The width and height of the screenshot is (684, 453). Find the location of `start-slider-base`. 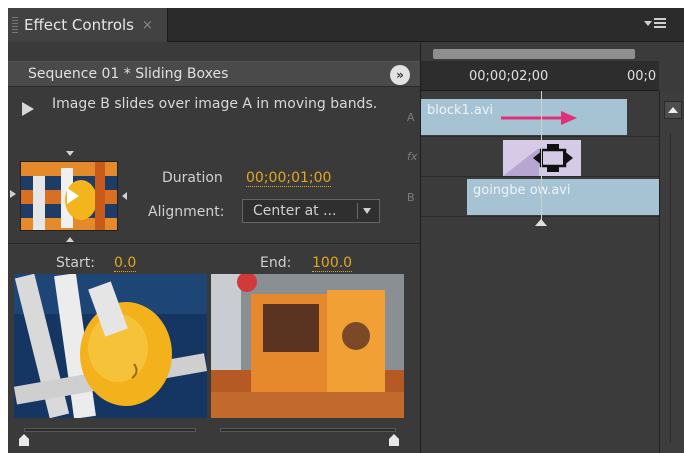

start-slider-base is located at coordinates (24, 442).